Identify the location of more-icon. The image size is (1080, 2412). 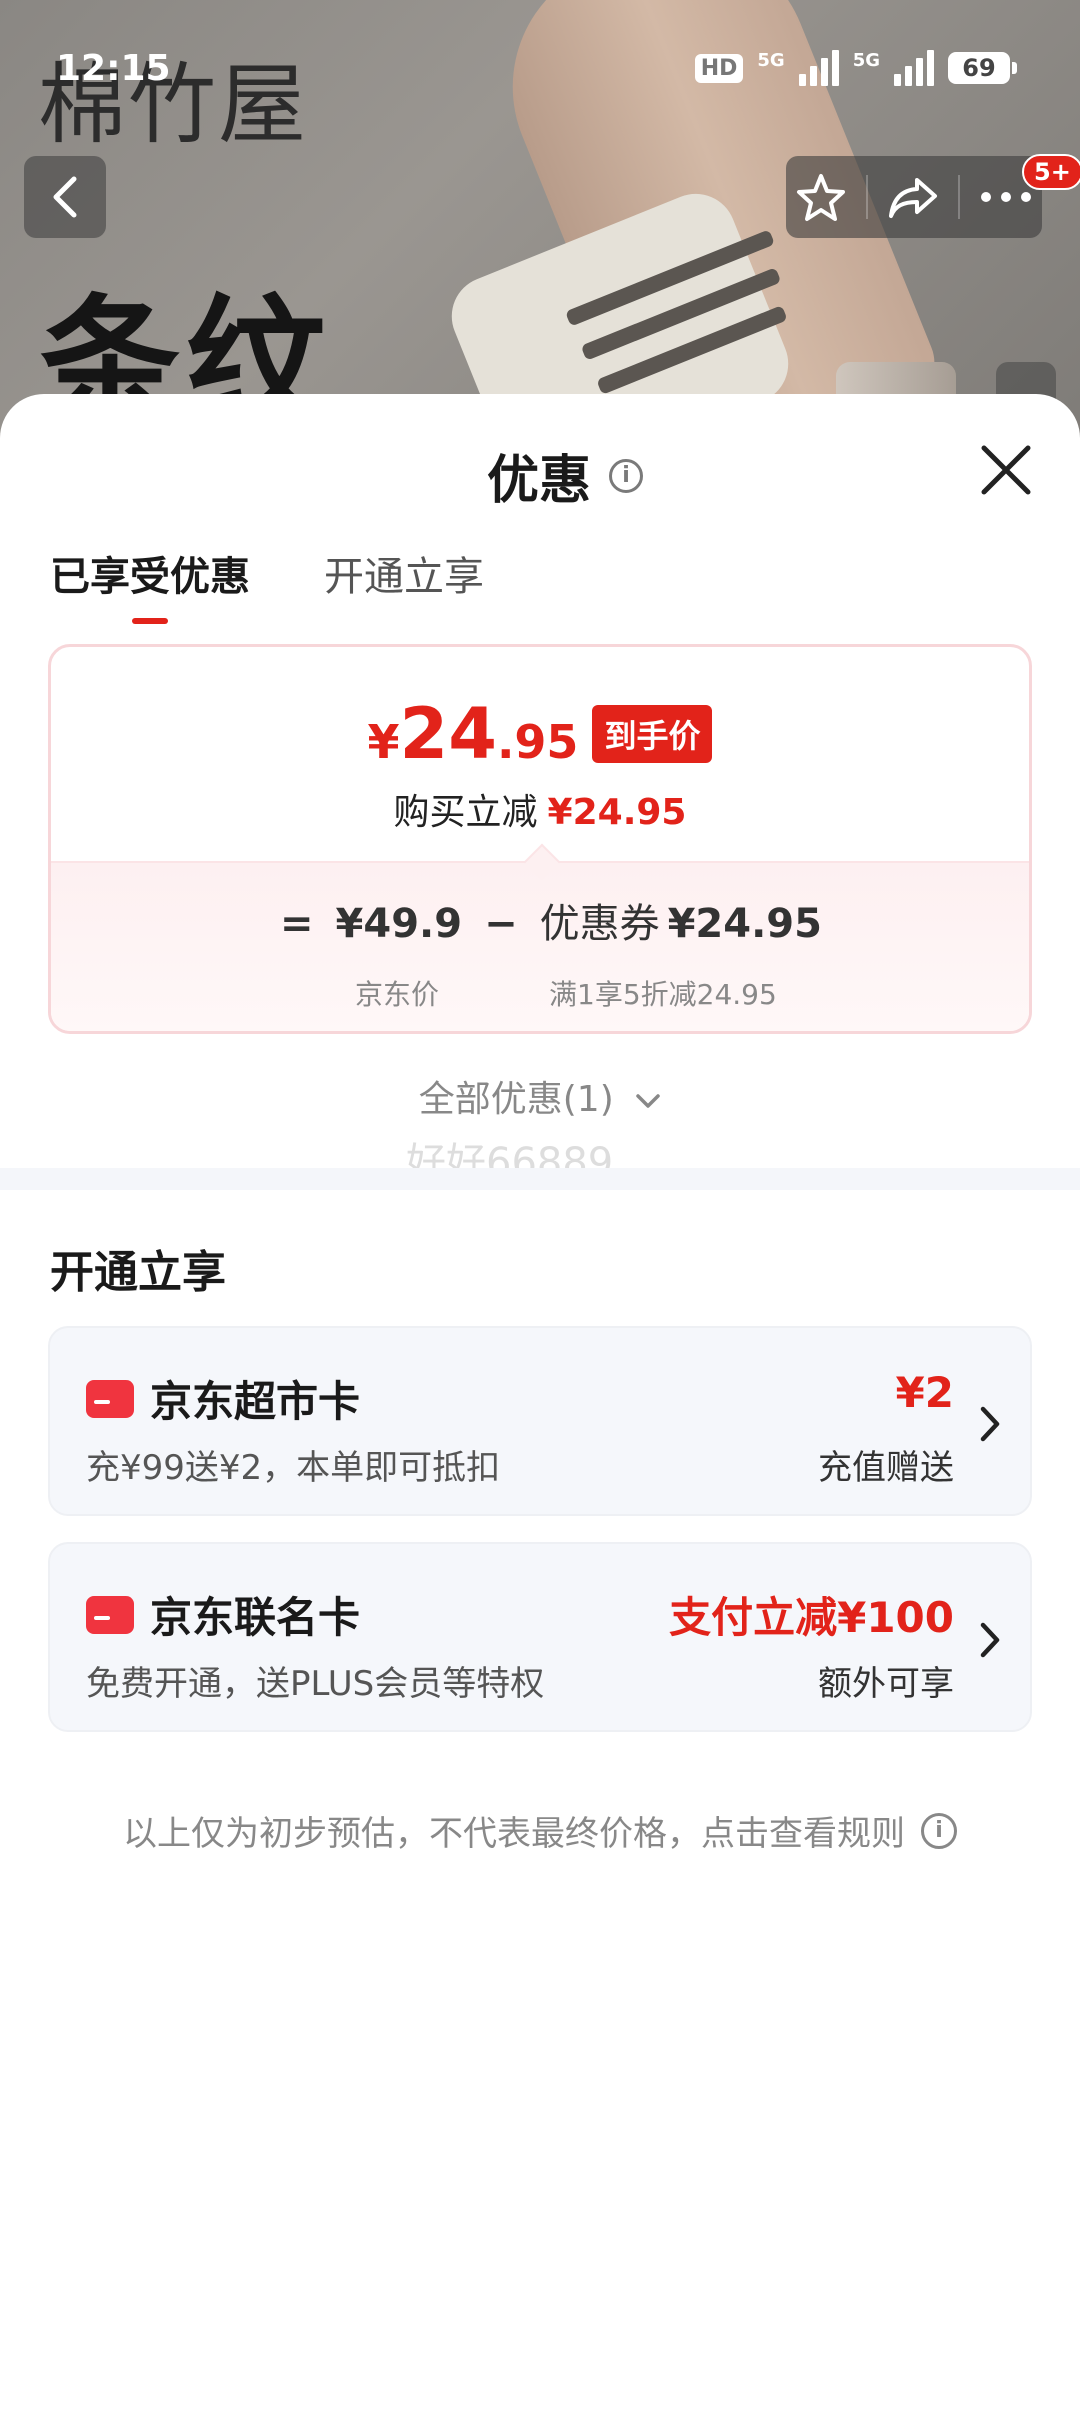
(1006, 197).